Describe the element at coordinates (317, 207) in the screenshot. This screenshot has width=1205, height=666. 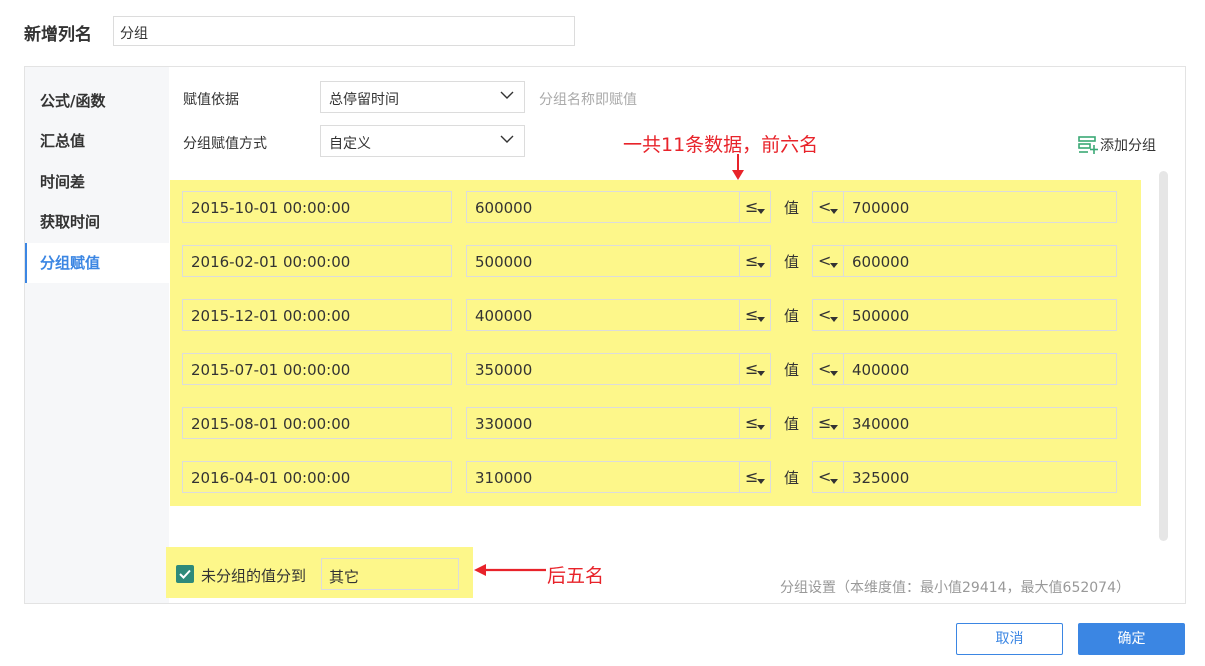
I see `group-name-input: 2015-10-01 00:00:00` at that location.